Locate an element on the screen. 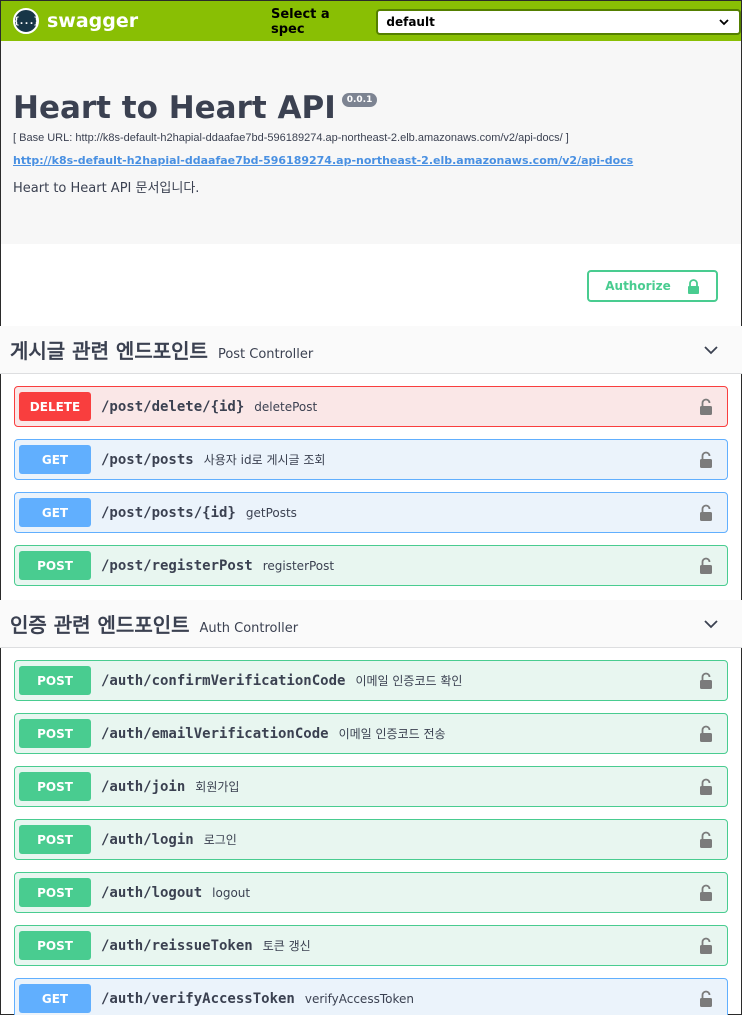 This screenshot has width=742, height=1015. operation-summary: getPosts is located at coordinates (271, 512).